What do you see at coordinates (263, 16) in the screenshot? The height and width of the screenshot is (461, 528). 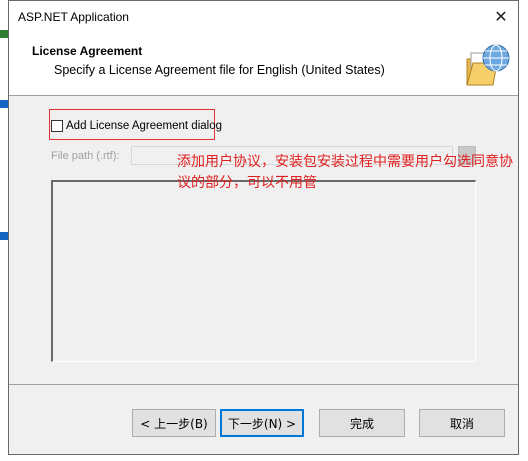 I see `title-bar: ASP.NET Application ✕` at bounding box center [263, 16].